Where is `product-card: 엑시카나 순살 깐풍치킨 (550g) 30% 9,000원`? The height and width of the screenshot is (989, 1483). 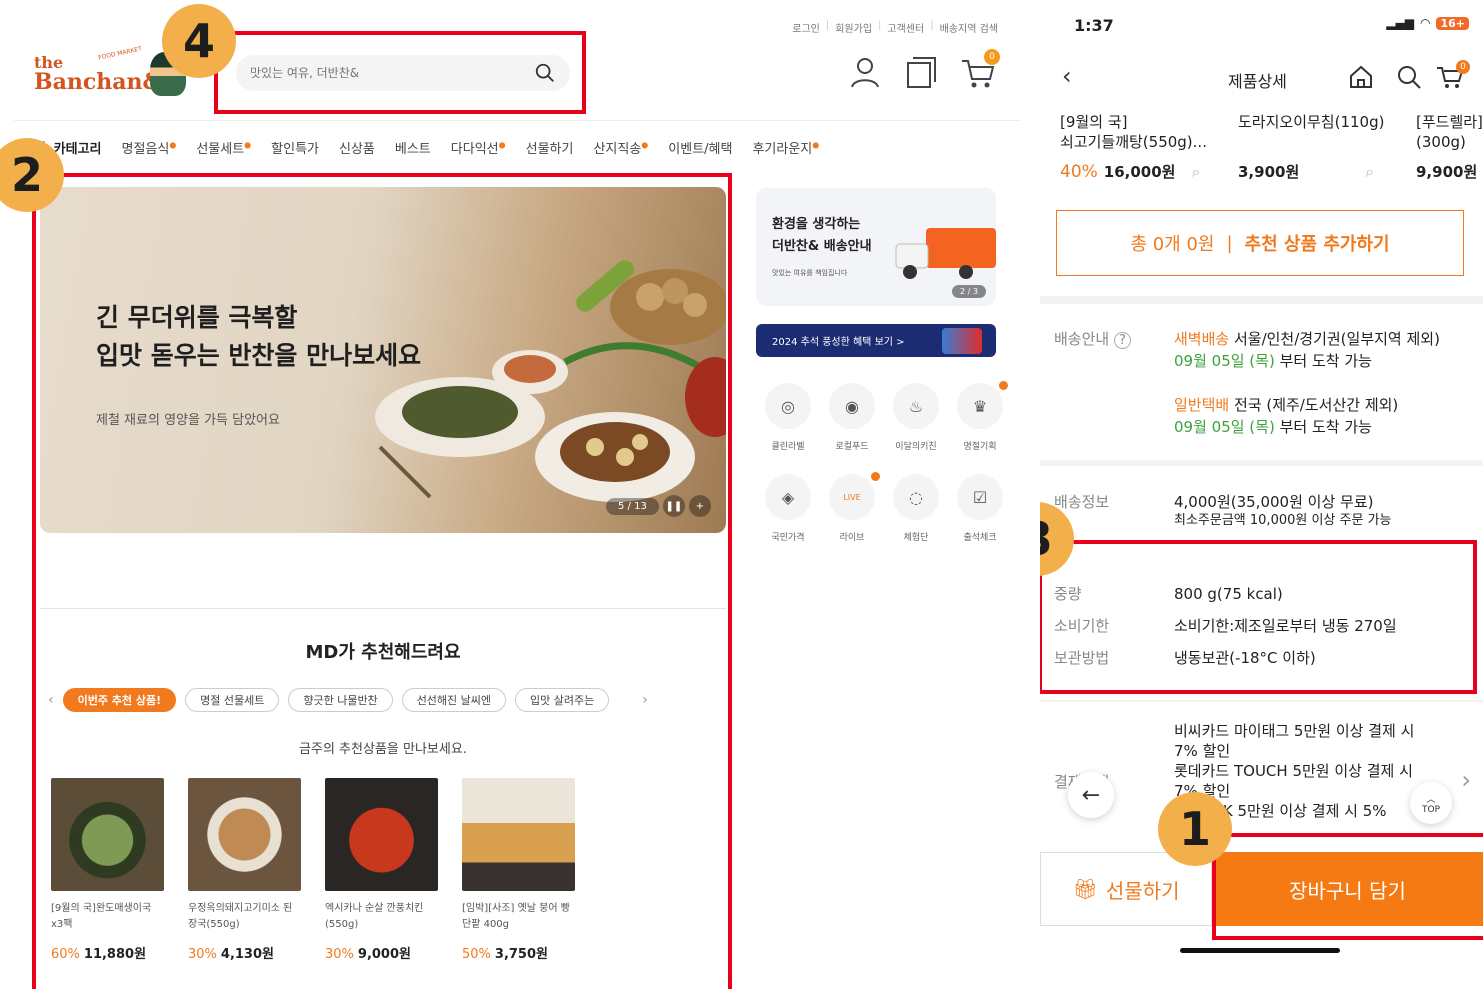
product-card: 엑시카나 순살 깐풍치킨 (550g) 30% 9,000원 is located at coordinates (381, 870).